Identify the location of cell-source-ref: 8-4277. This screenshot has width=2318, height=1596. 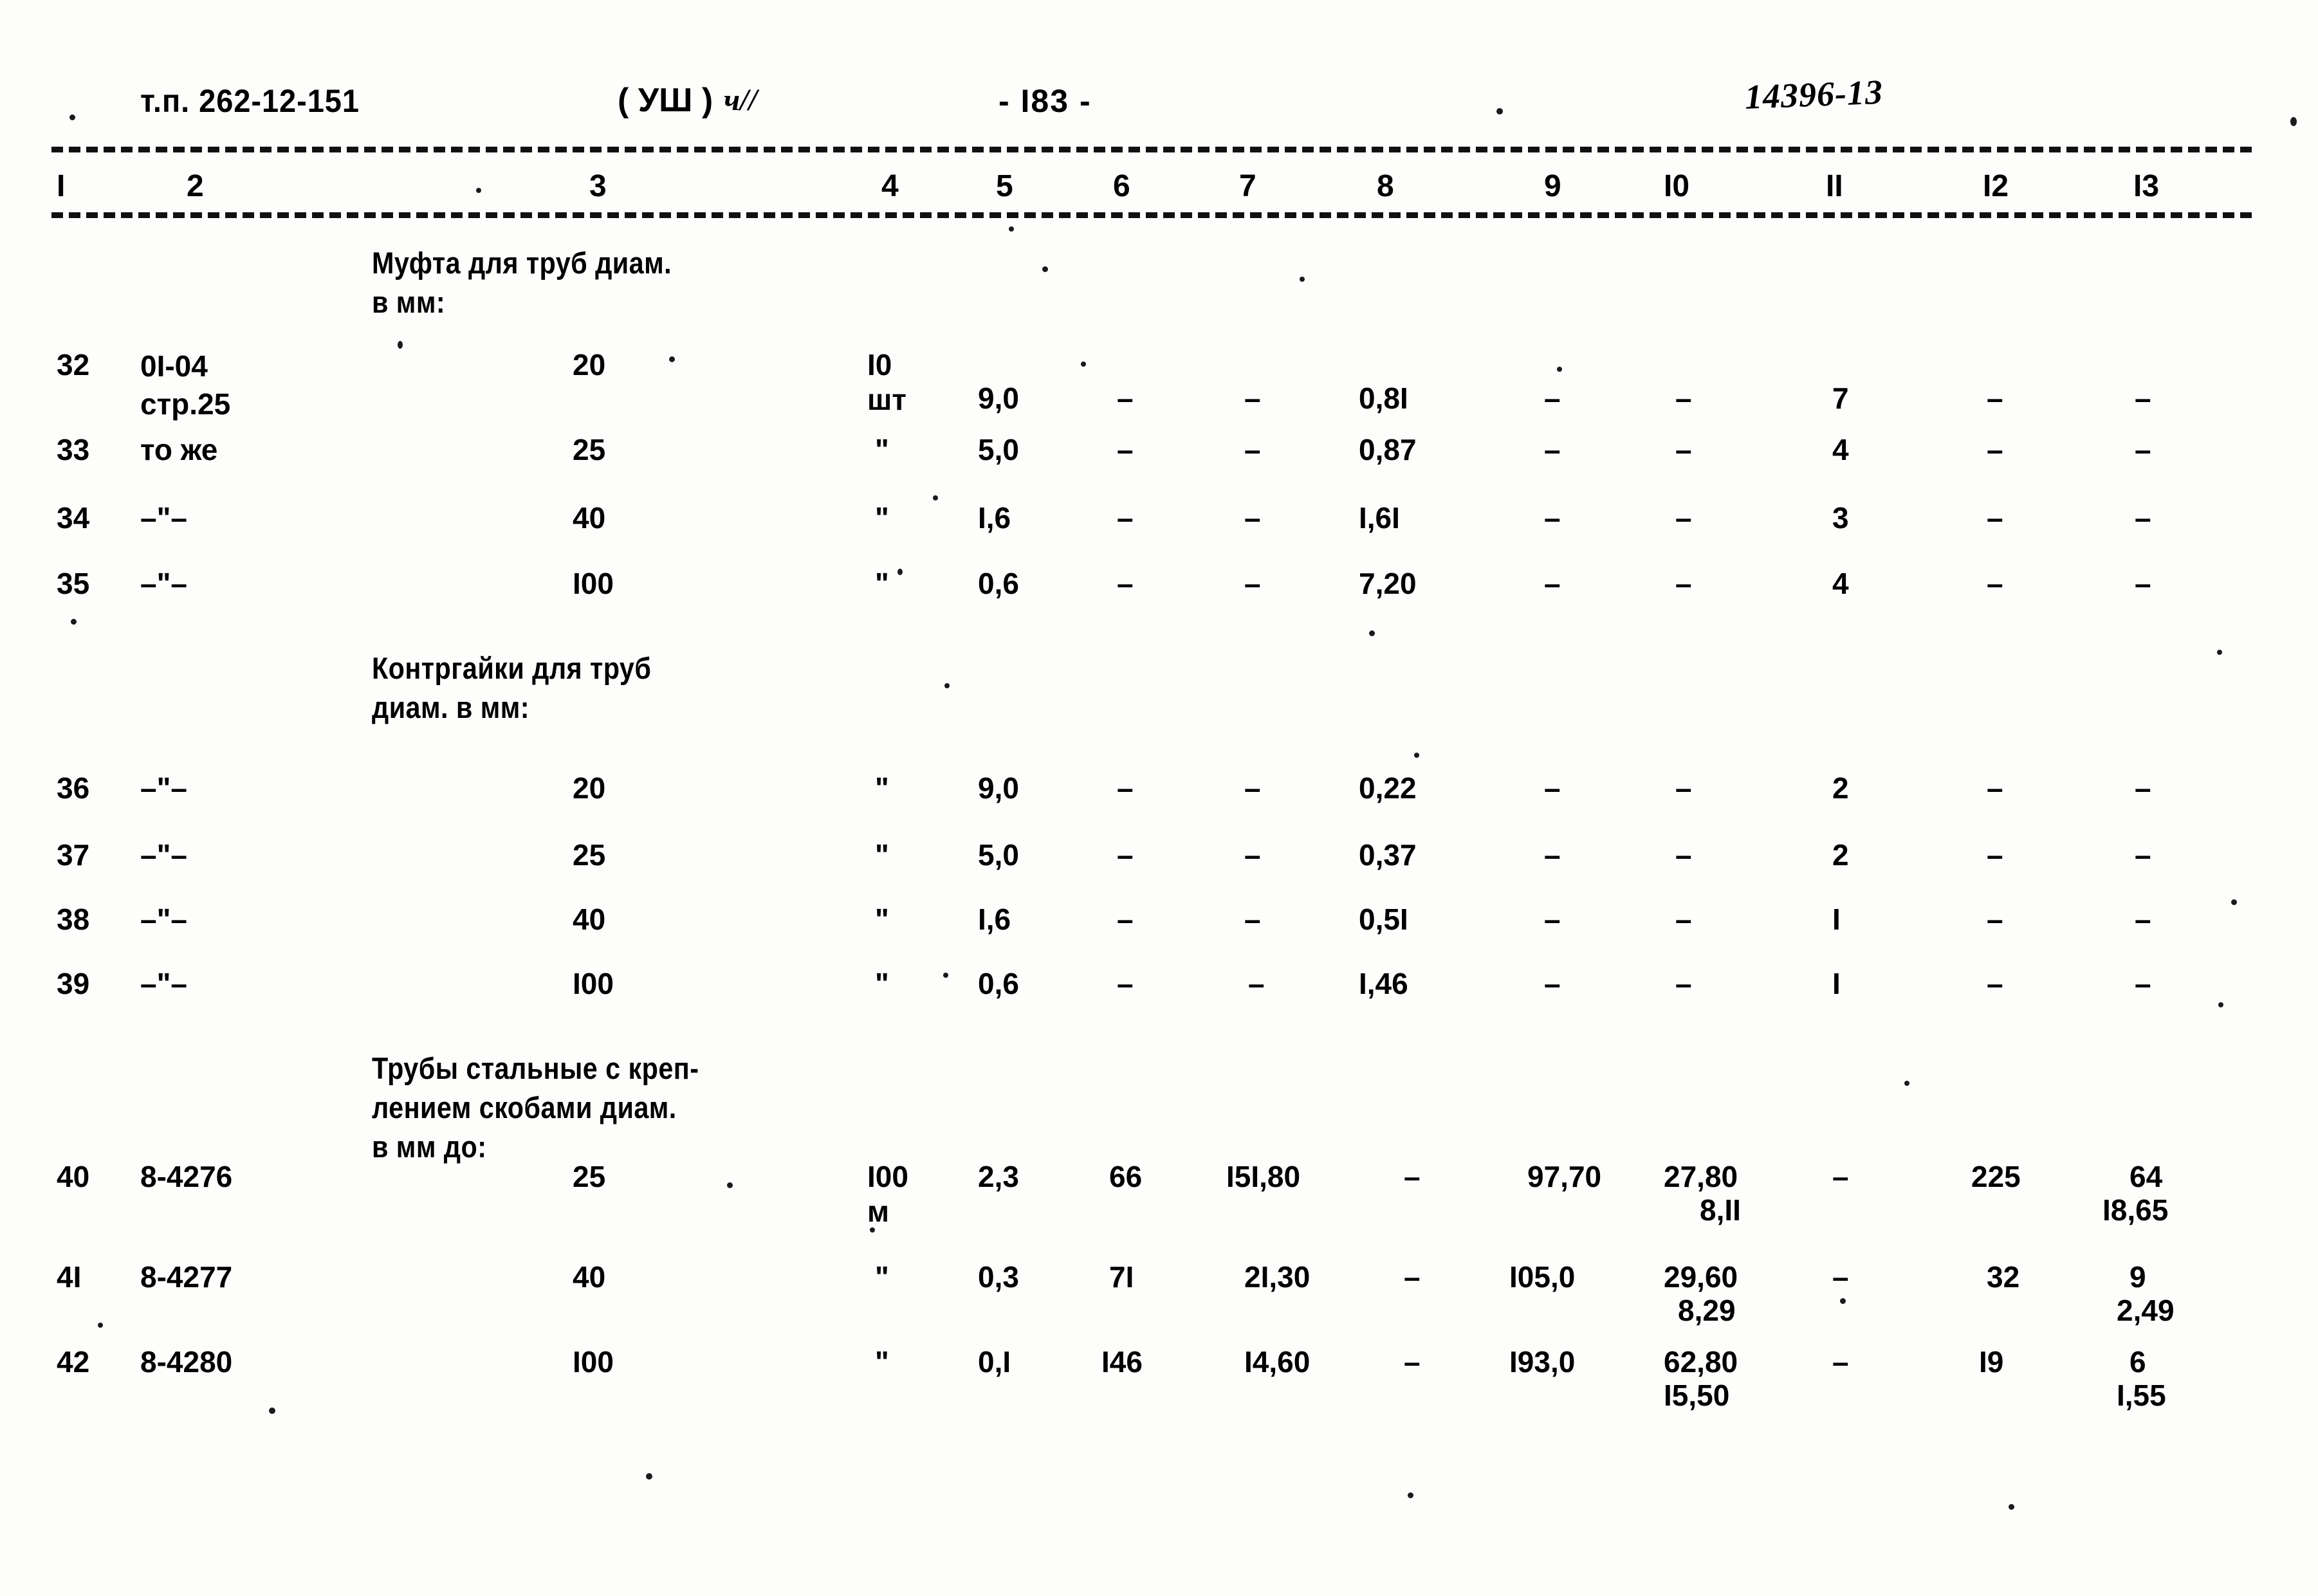
(187, 1277).